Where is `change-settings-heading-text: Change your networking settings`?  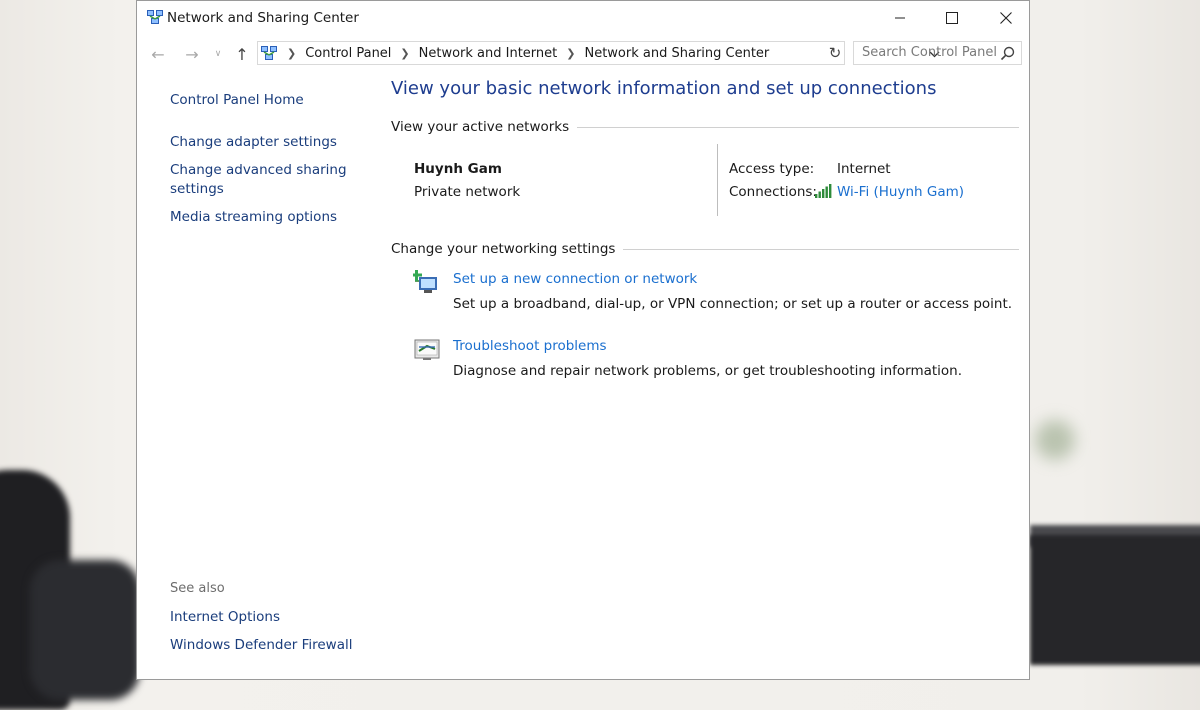 change-settings-heading-text: Change your networking settings is located at coordinates (503, 249).